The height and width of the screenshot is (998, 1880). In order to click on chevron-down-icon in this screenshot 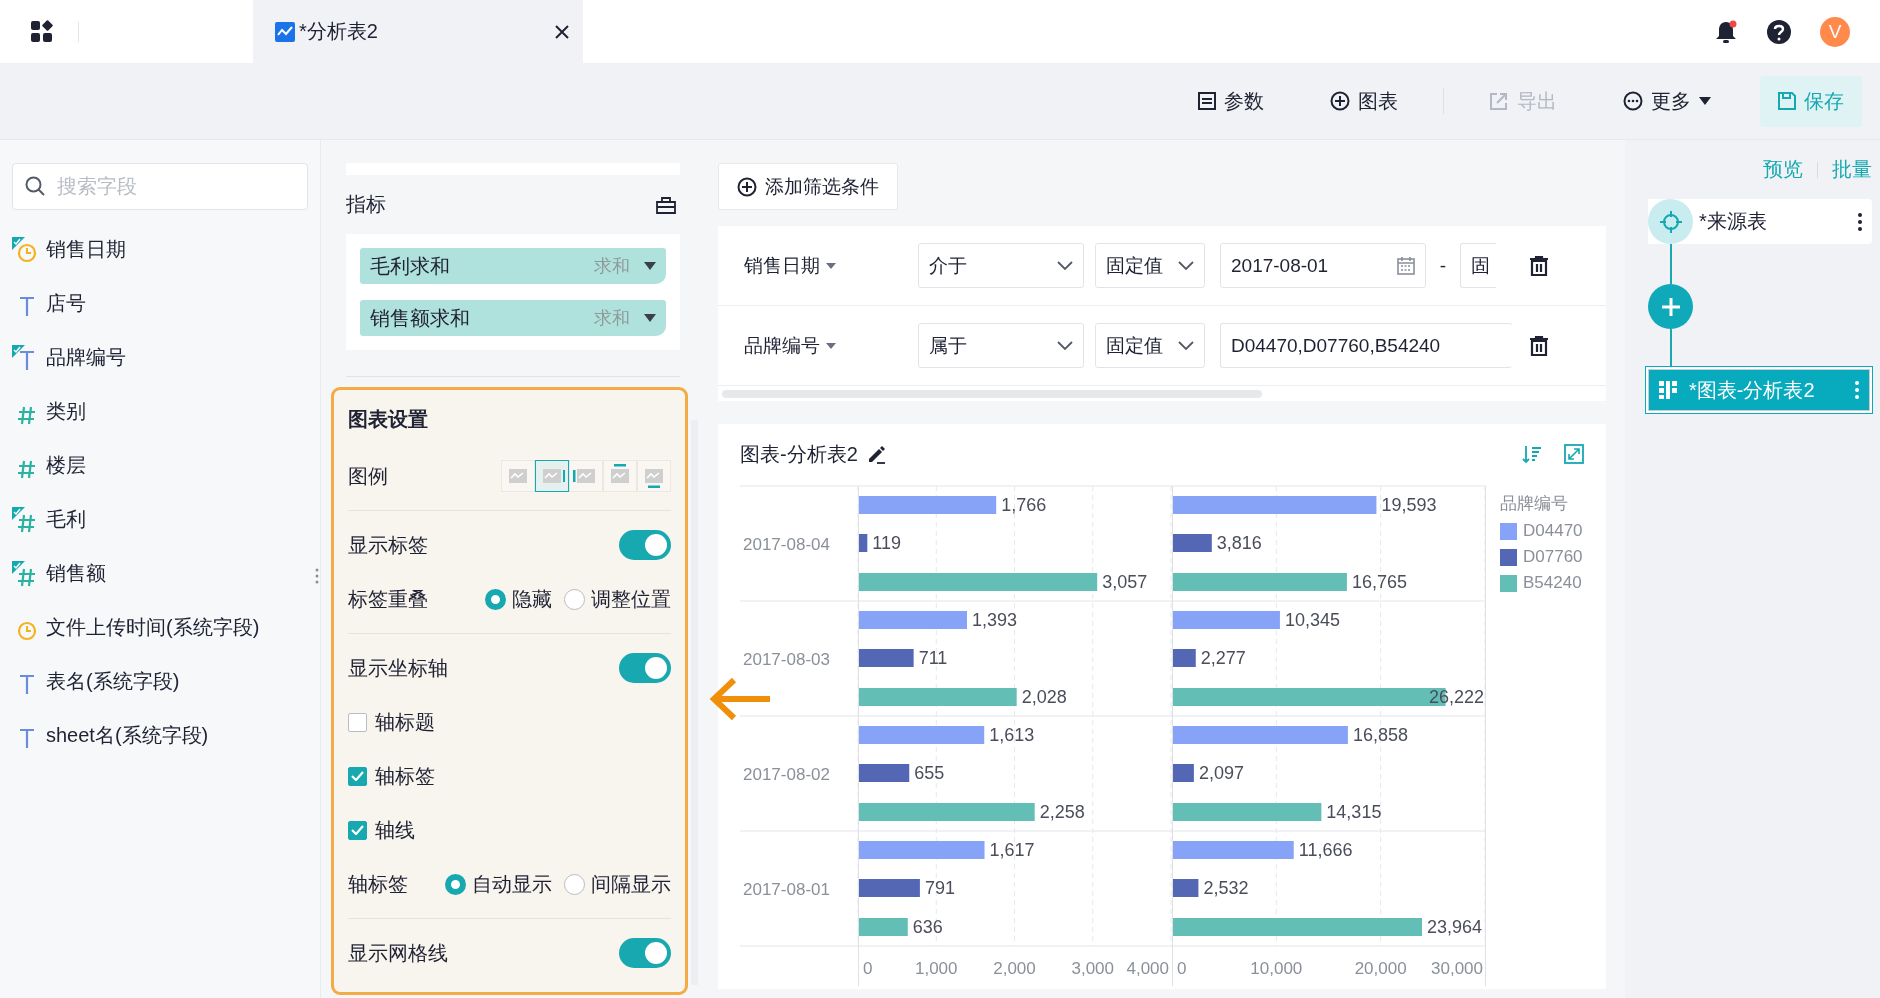, I will do `click(1186, 345)`.